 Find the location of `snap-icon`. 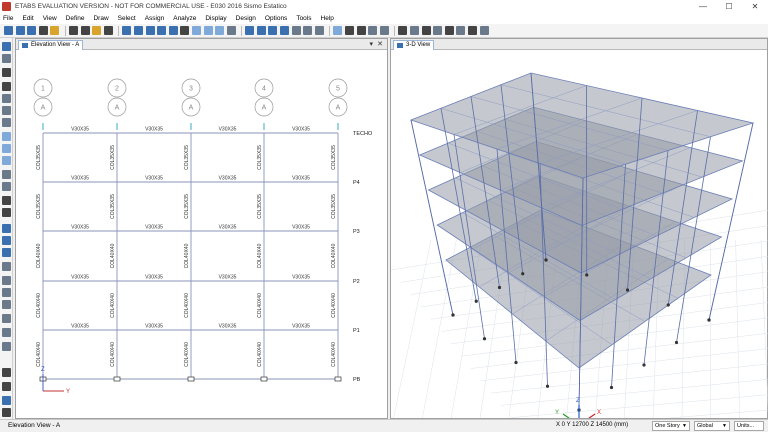

snap-icon is located at coordinates (414, 30).